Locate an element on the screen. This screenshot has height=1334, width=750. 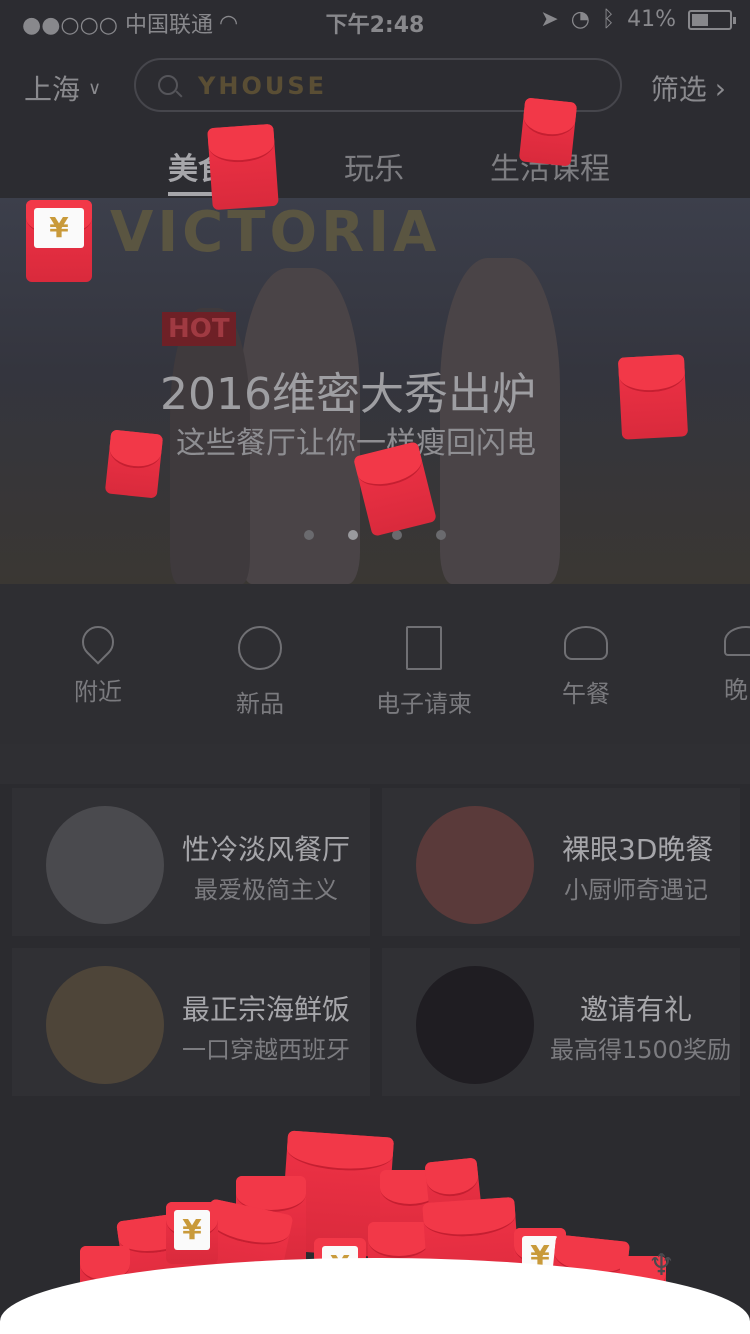
chevron-right-icon: › is located at coordinates (720, 88).